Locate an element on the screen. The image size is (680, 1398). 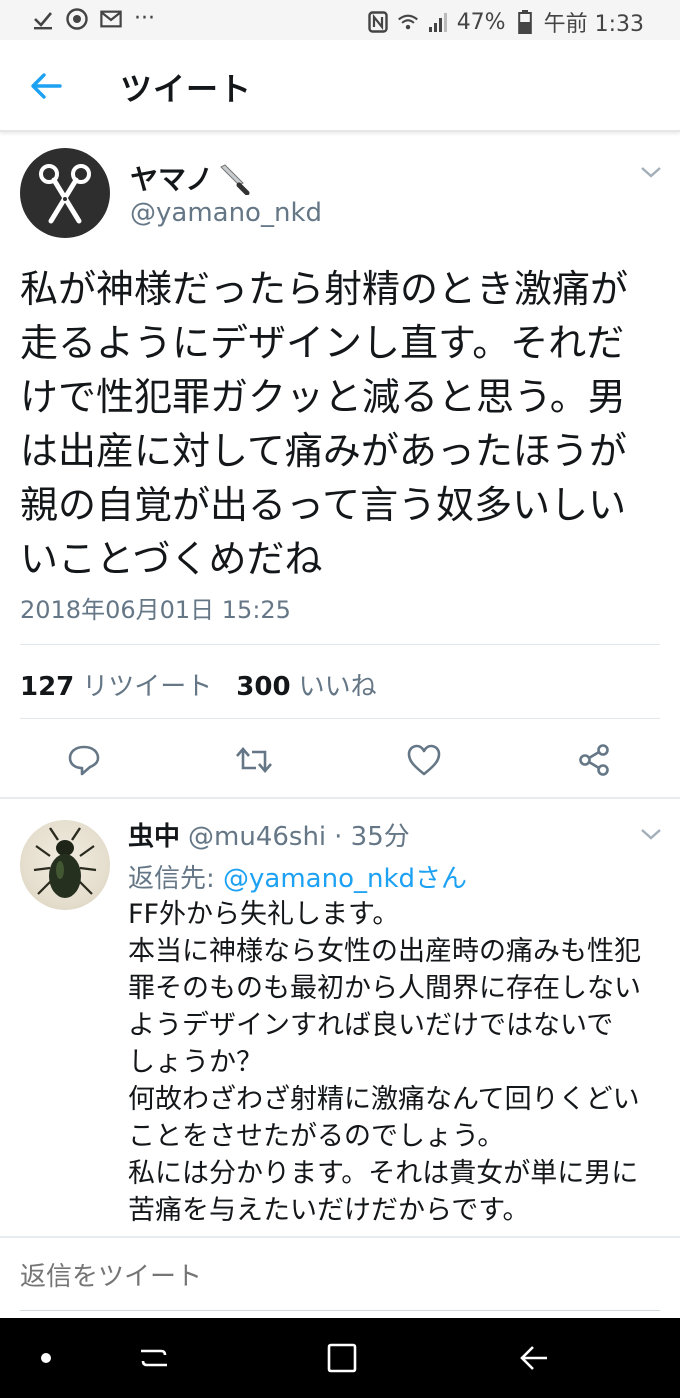
reply-input is located at coordinates (340, 1277).